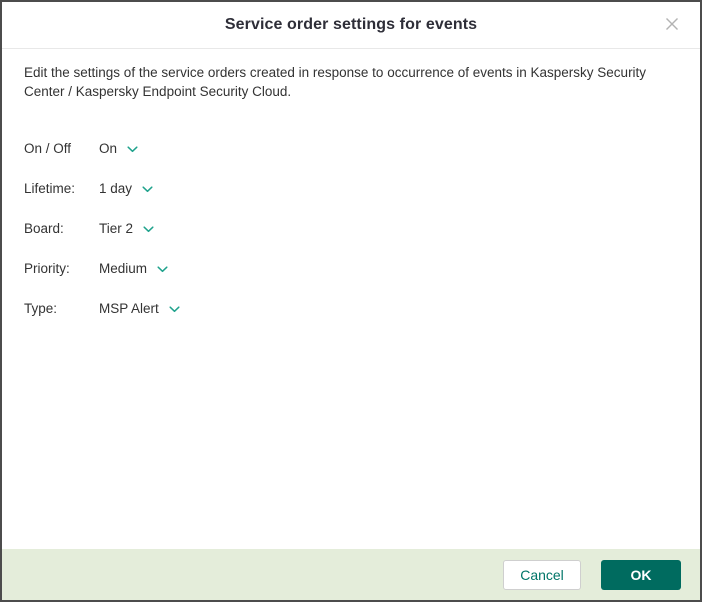 The image size is (702, 602). I want to click on field-dropdown-onoff: On, so click(118, 148).